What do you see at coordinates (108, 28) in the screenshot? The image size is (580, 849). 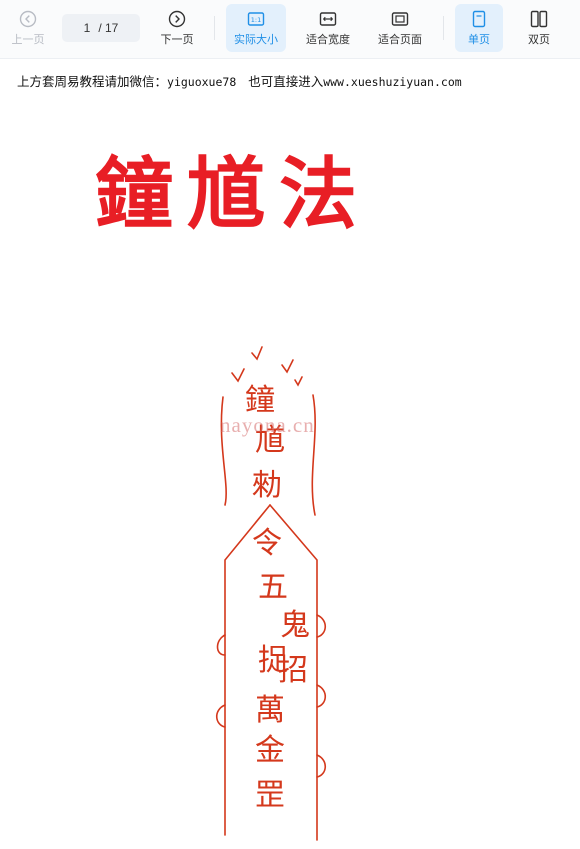 I see `total-pages: / 17` at bounding box center [108, 28].